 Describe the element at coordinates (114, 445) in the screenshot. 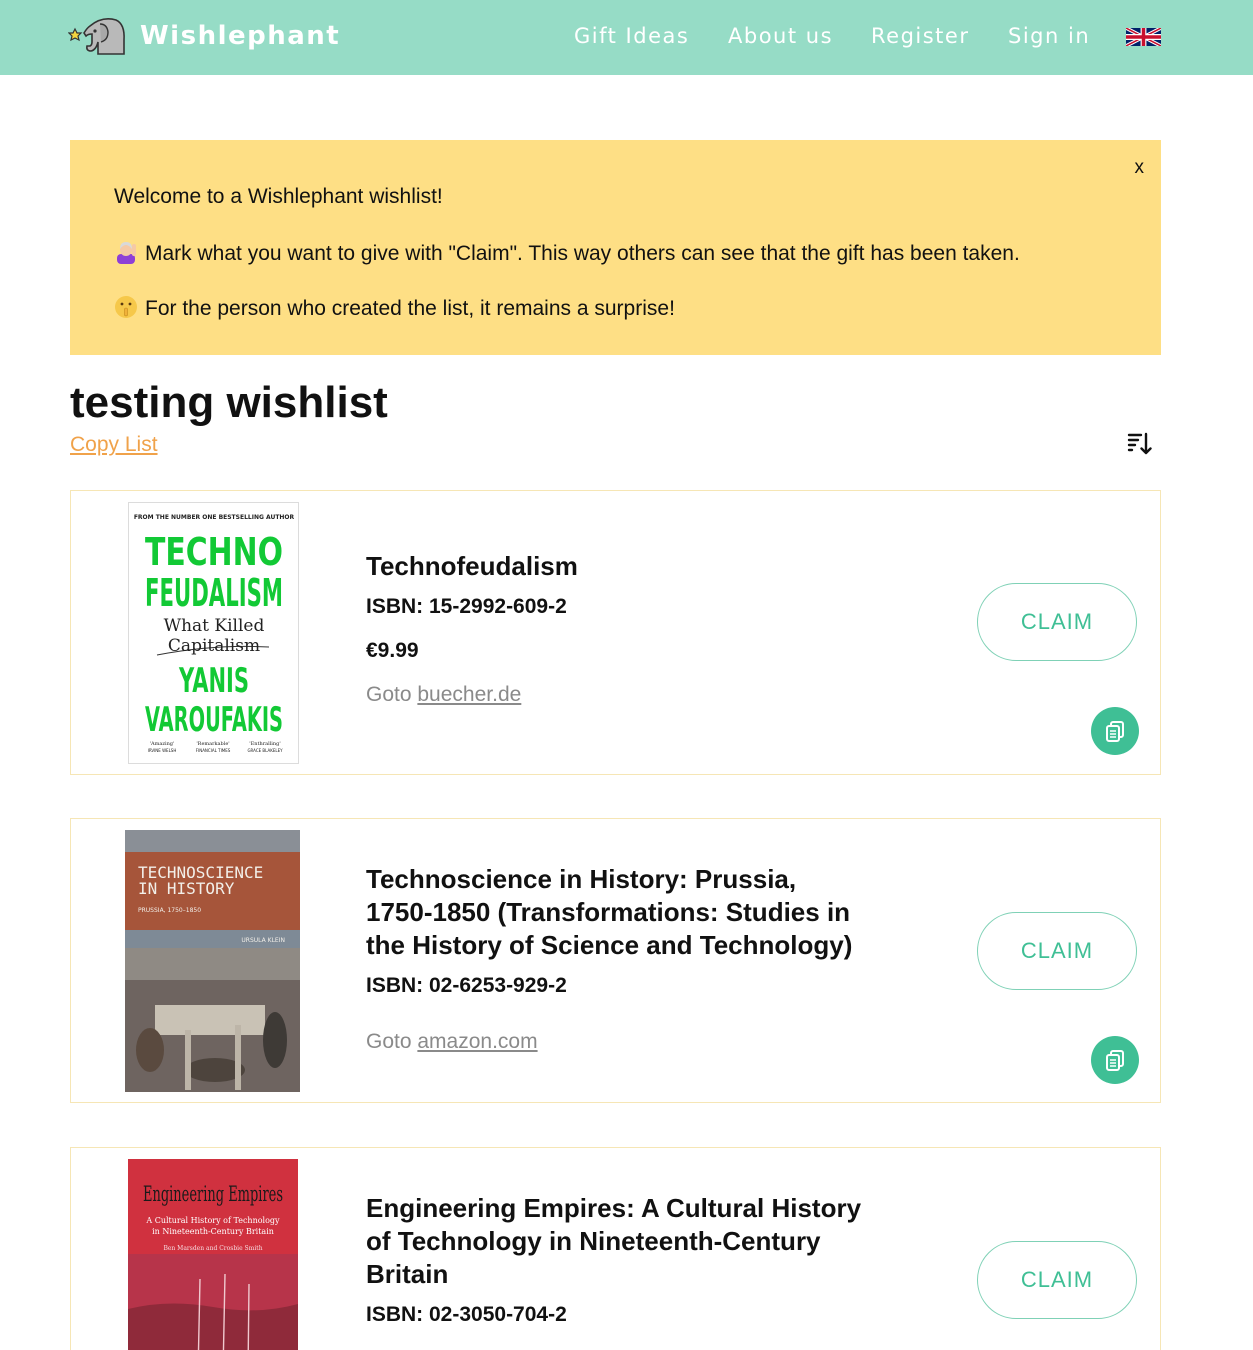

I see `copy-list-link: Copy List` at that location.